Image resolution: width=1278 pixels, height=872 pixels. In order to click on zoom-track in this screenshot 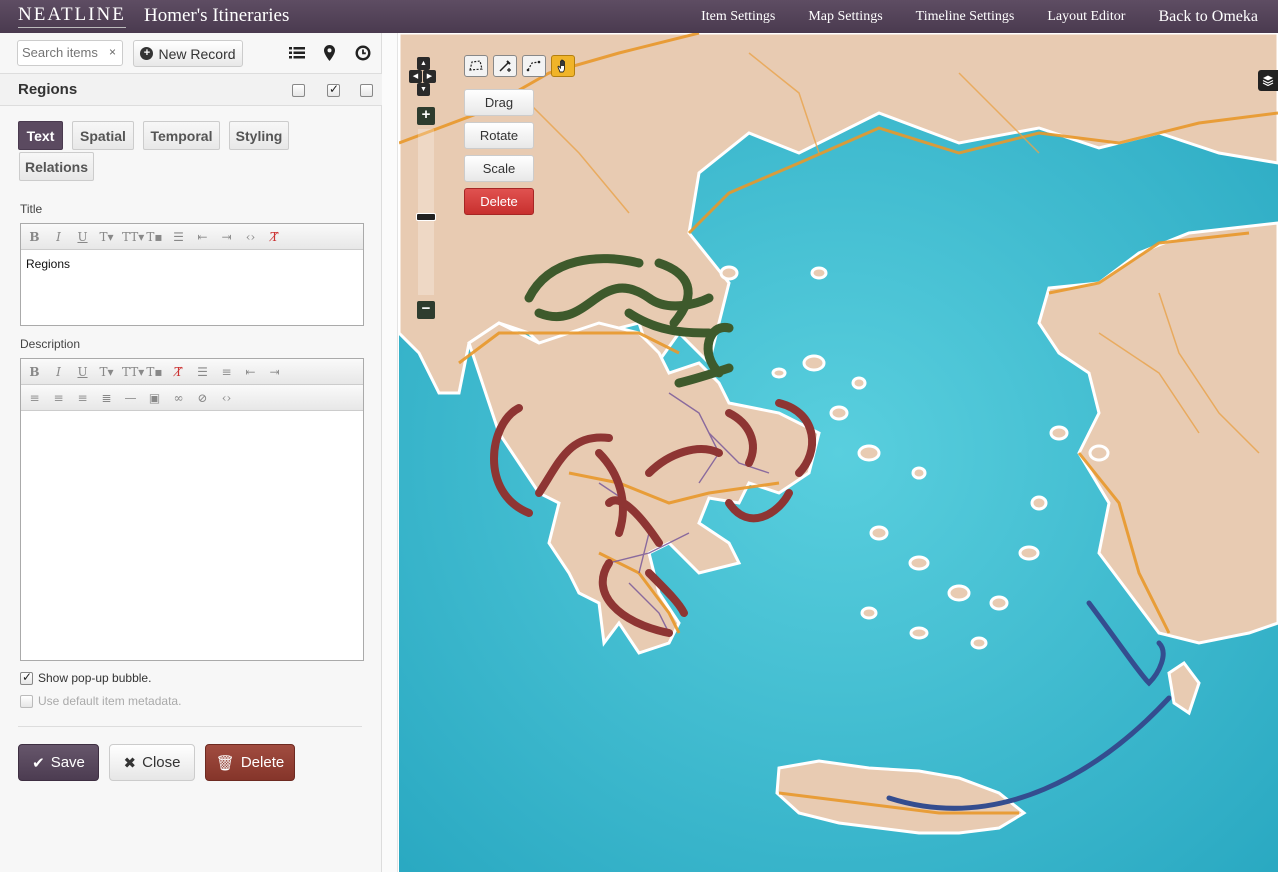, I will do `click(426, 212)`.